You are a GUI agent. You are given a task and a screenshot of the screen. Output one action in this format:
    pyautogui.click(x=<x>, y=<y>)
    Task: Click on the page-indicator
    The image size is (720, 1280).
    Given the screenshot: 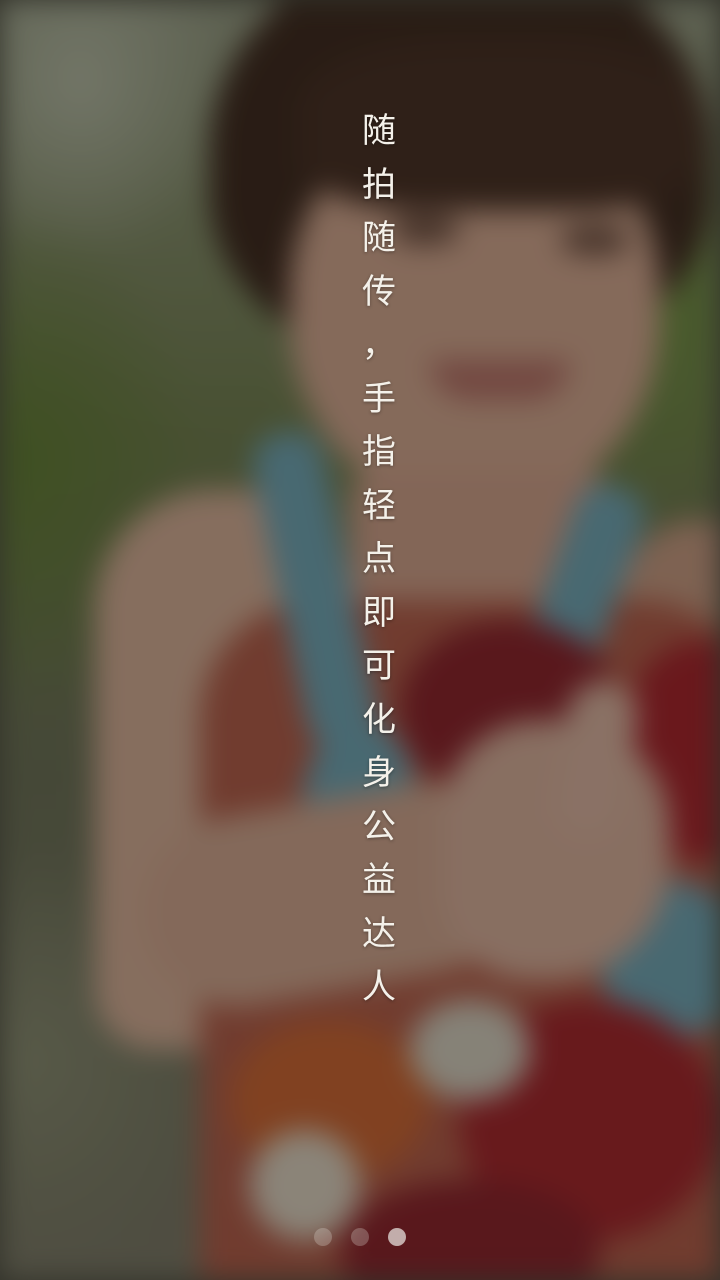 What is the action you would take?
    pyautogui.click(x=360, y=1238)
    